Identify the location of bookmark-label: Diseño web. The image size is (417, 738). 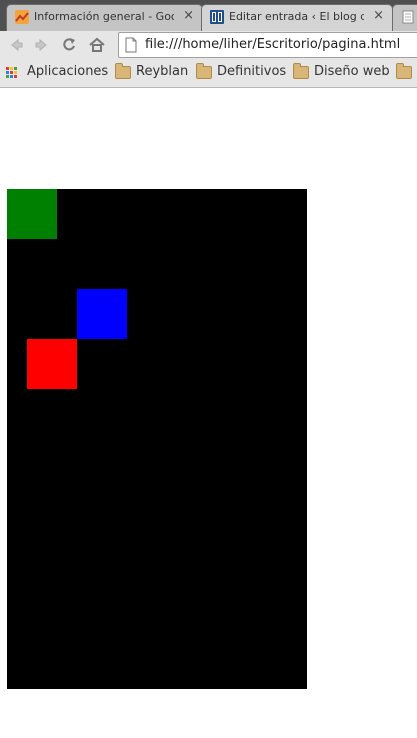
(352, 71).